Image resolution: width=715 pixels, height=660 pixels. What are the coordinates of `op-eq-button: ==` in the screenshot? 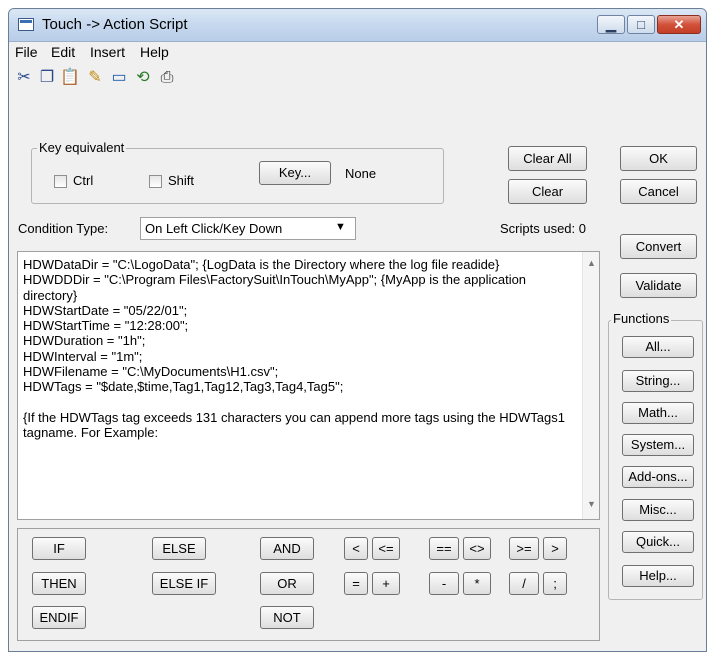 It's located at (444, 548).